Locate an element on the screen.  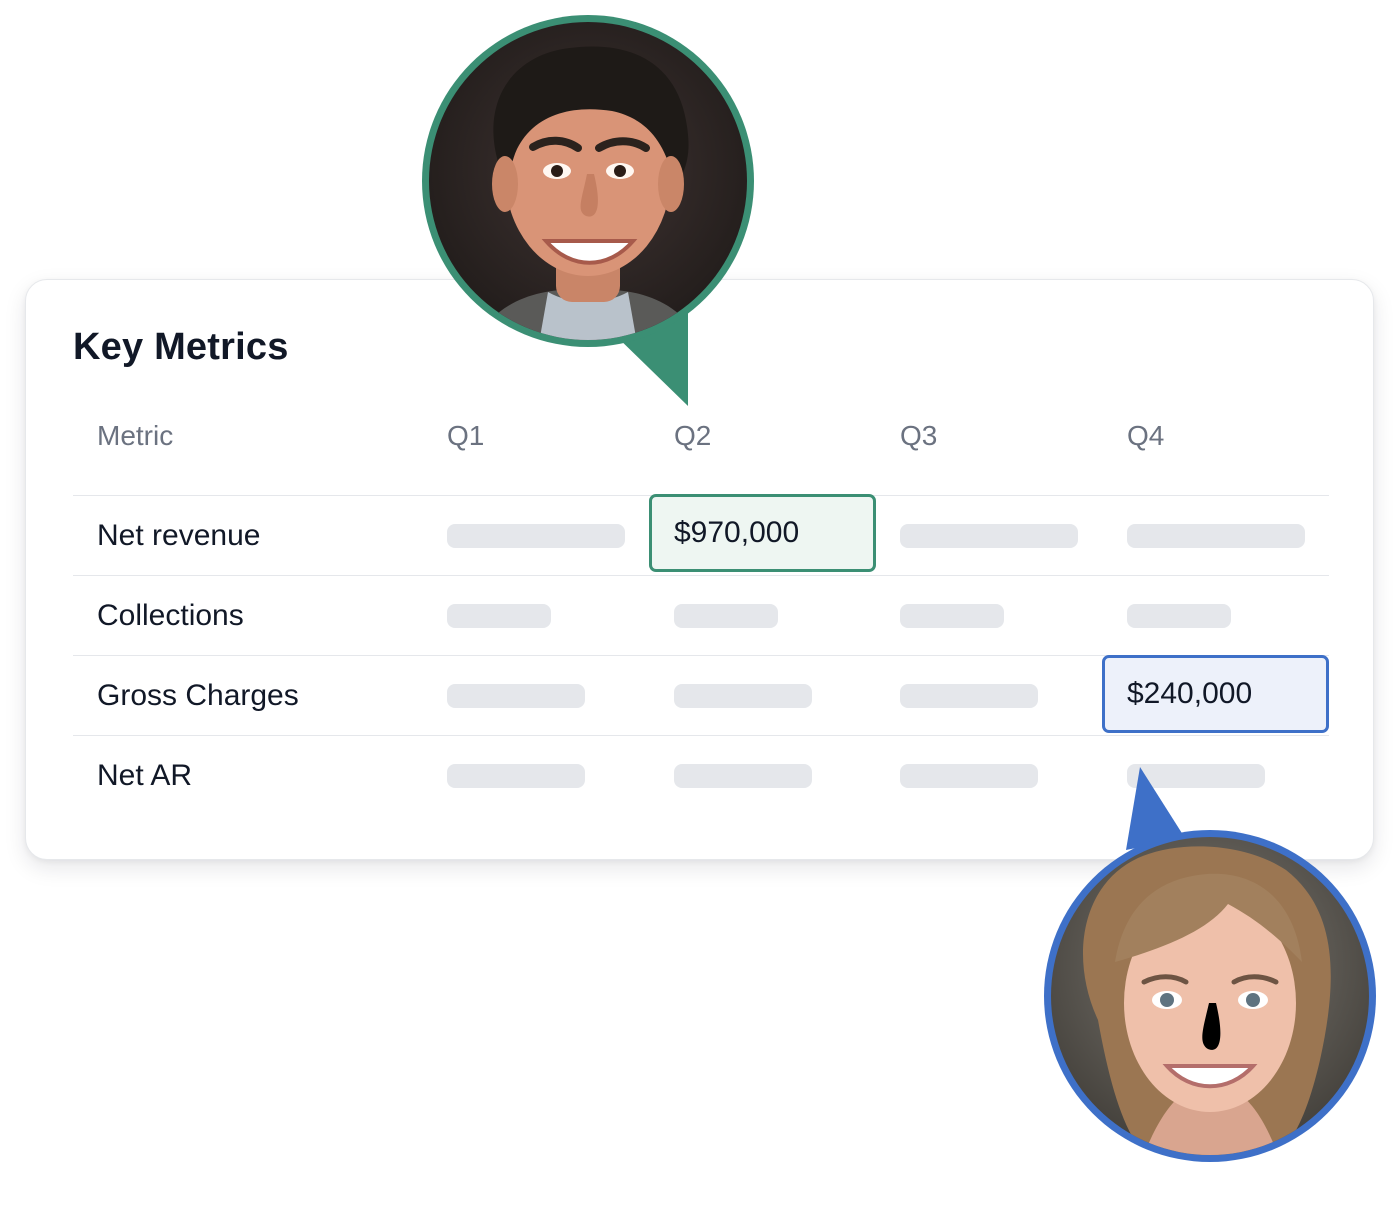
male-avatar-icon is located at coordinates (588, 210).